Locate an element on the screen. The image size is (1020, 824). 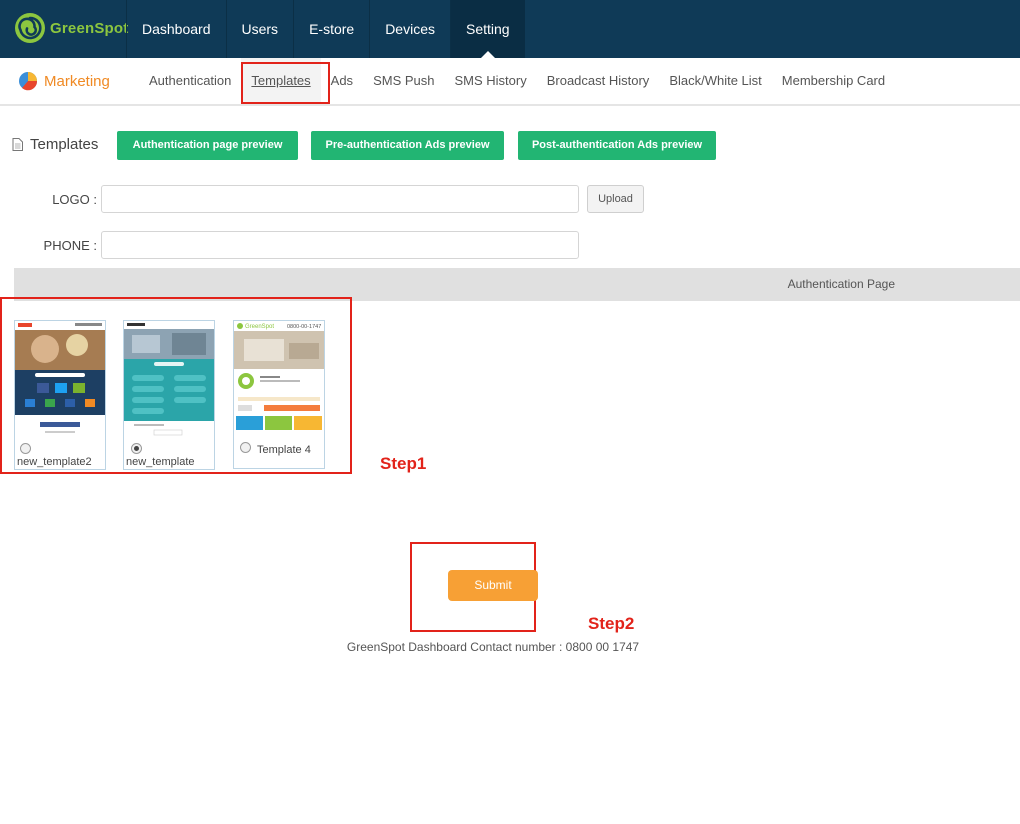
nav-setting: Setting is located at coordinates (487, 29).